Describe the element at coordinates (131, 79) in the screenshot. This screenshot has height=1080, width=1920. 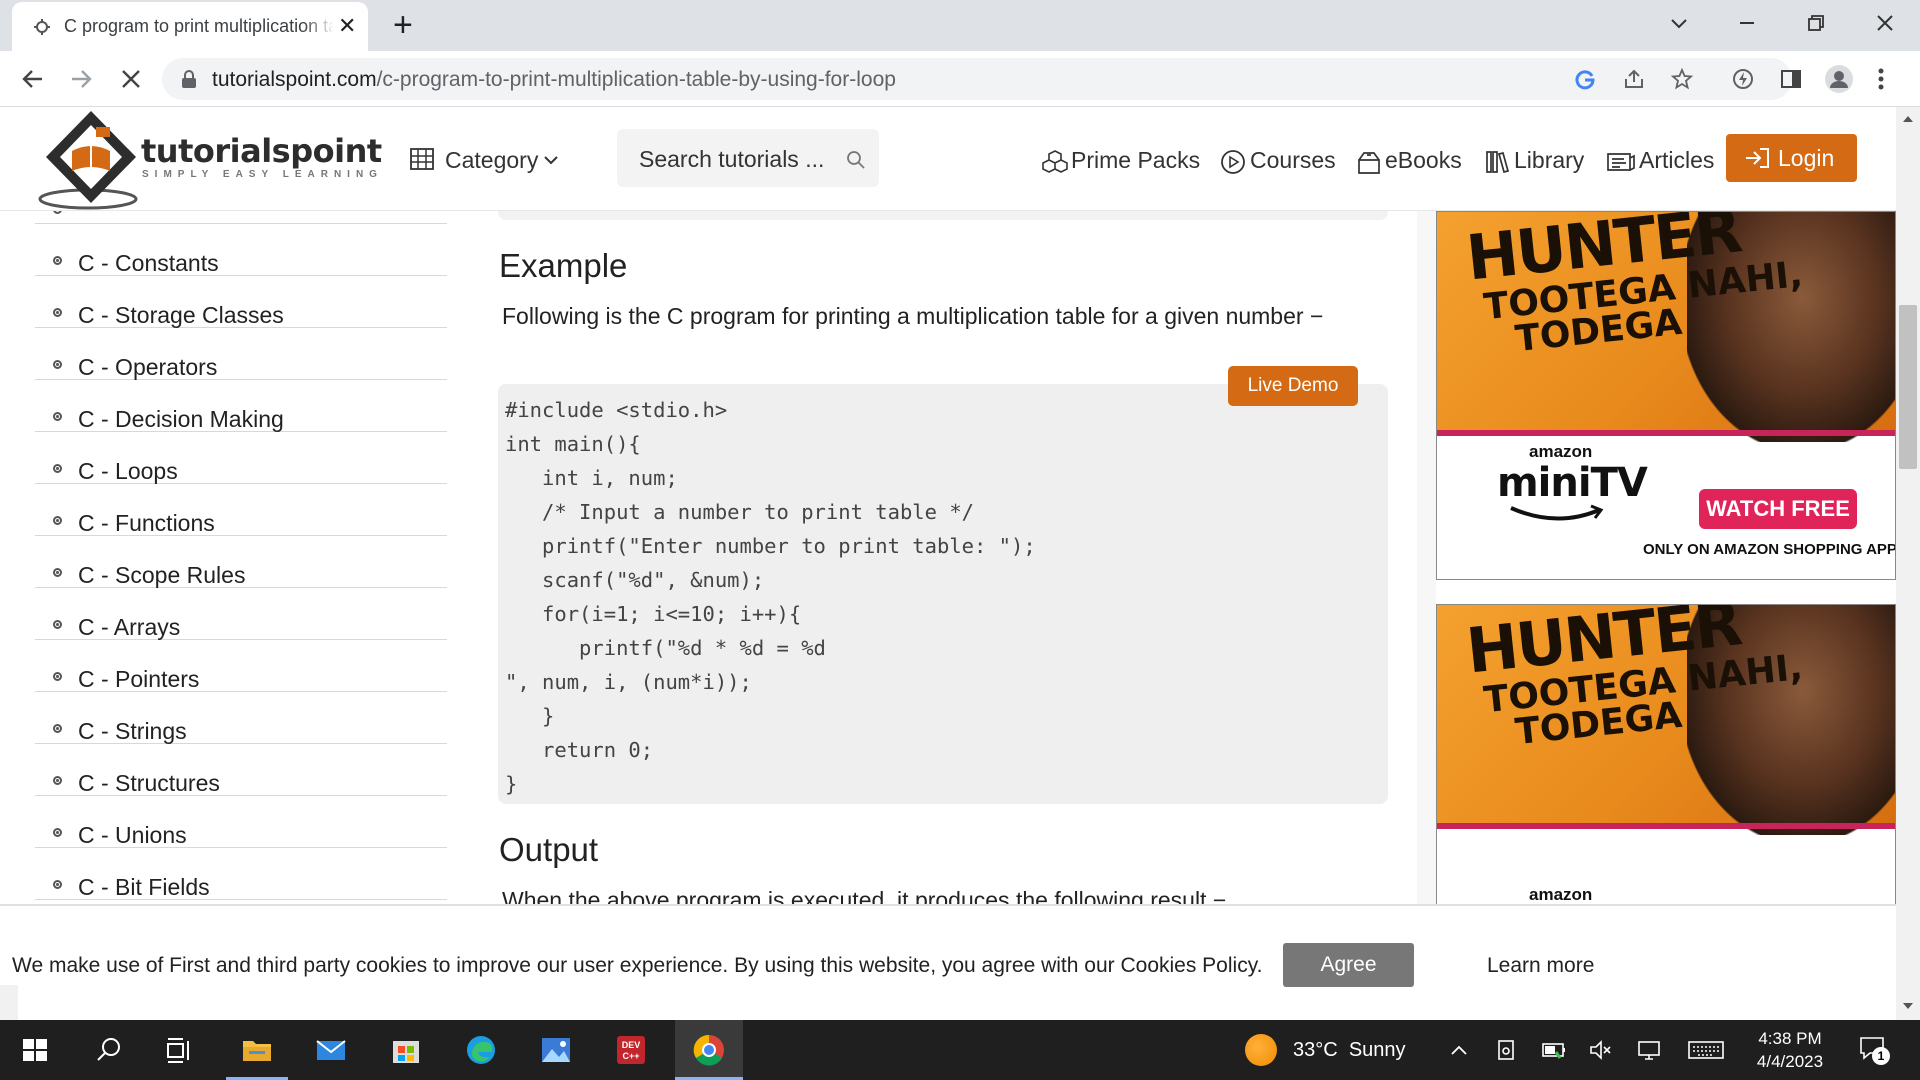
I see `stop-loading-icon` at that location.